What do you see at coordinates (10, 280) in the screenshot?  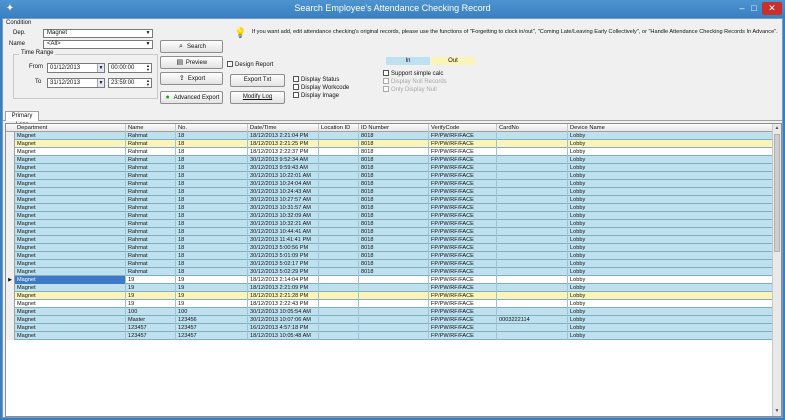 I see `row-selector: ▶` at bounding box center [10, 280].